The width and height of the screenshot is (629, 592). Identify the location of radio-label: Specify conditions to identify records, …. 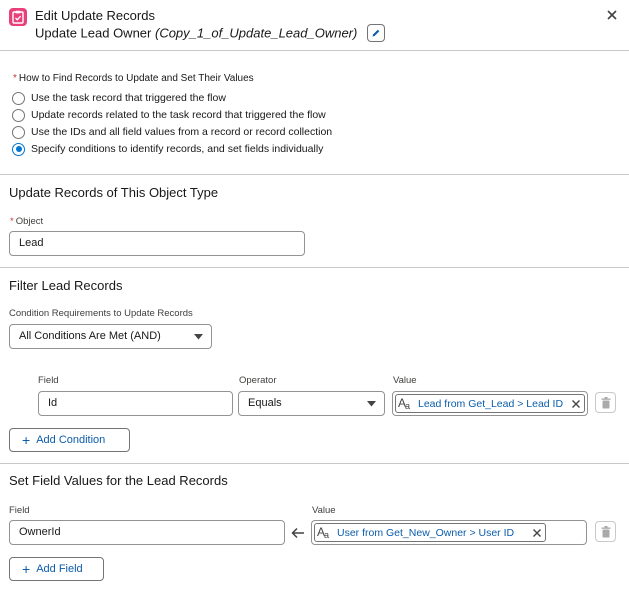
(177, 149).